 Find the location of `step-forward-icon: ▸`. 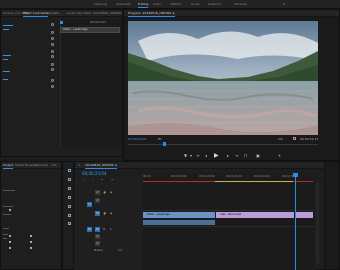

step-forward-icon: ▸ is located at coordinates (228, 155).